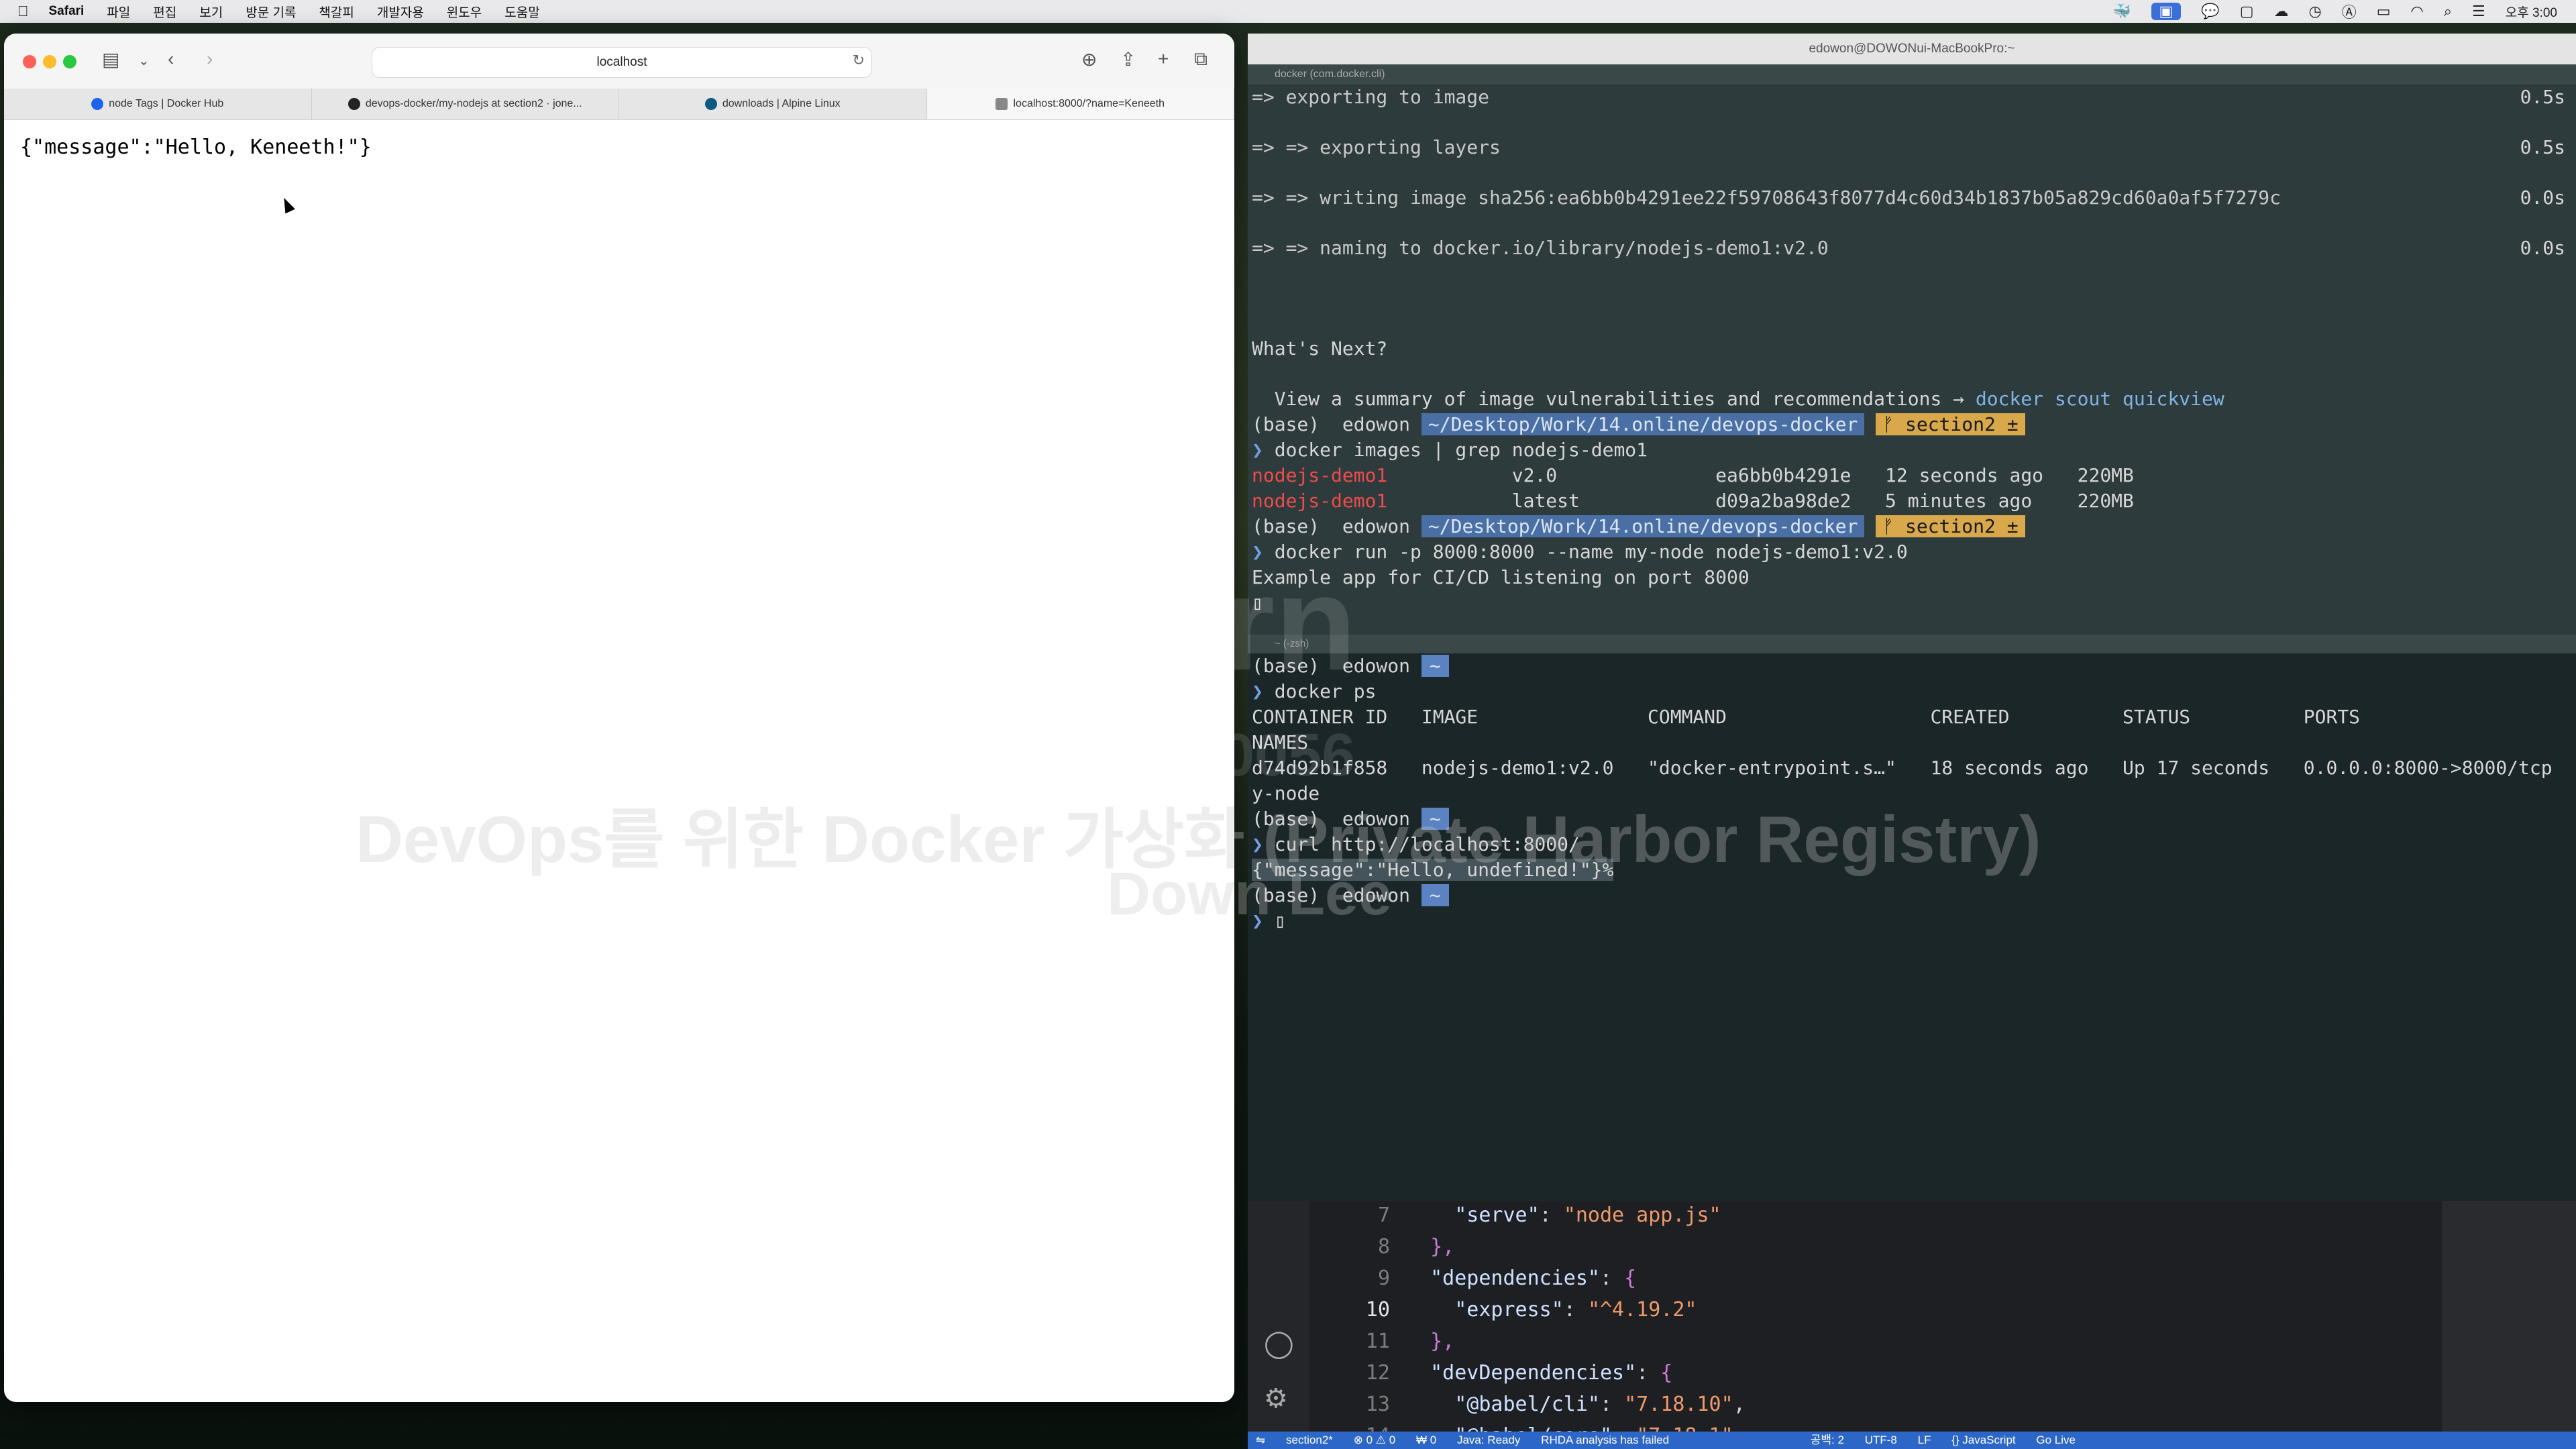  What do you see at coordinates (1827, 1440) in the screenshot?
I see `status-indent: 공백: 2` at bounding box center [1827, 1440].